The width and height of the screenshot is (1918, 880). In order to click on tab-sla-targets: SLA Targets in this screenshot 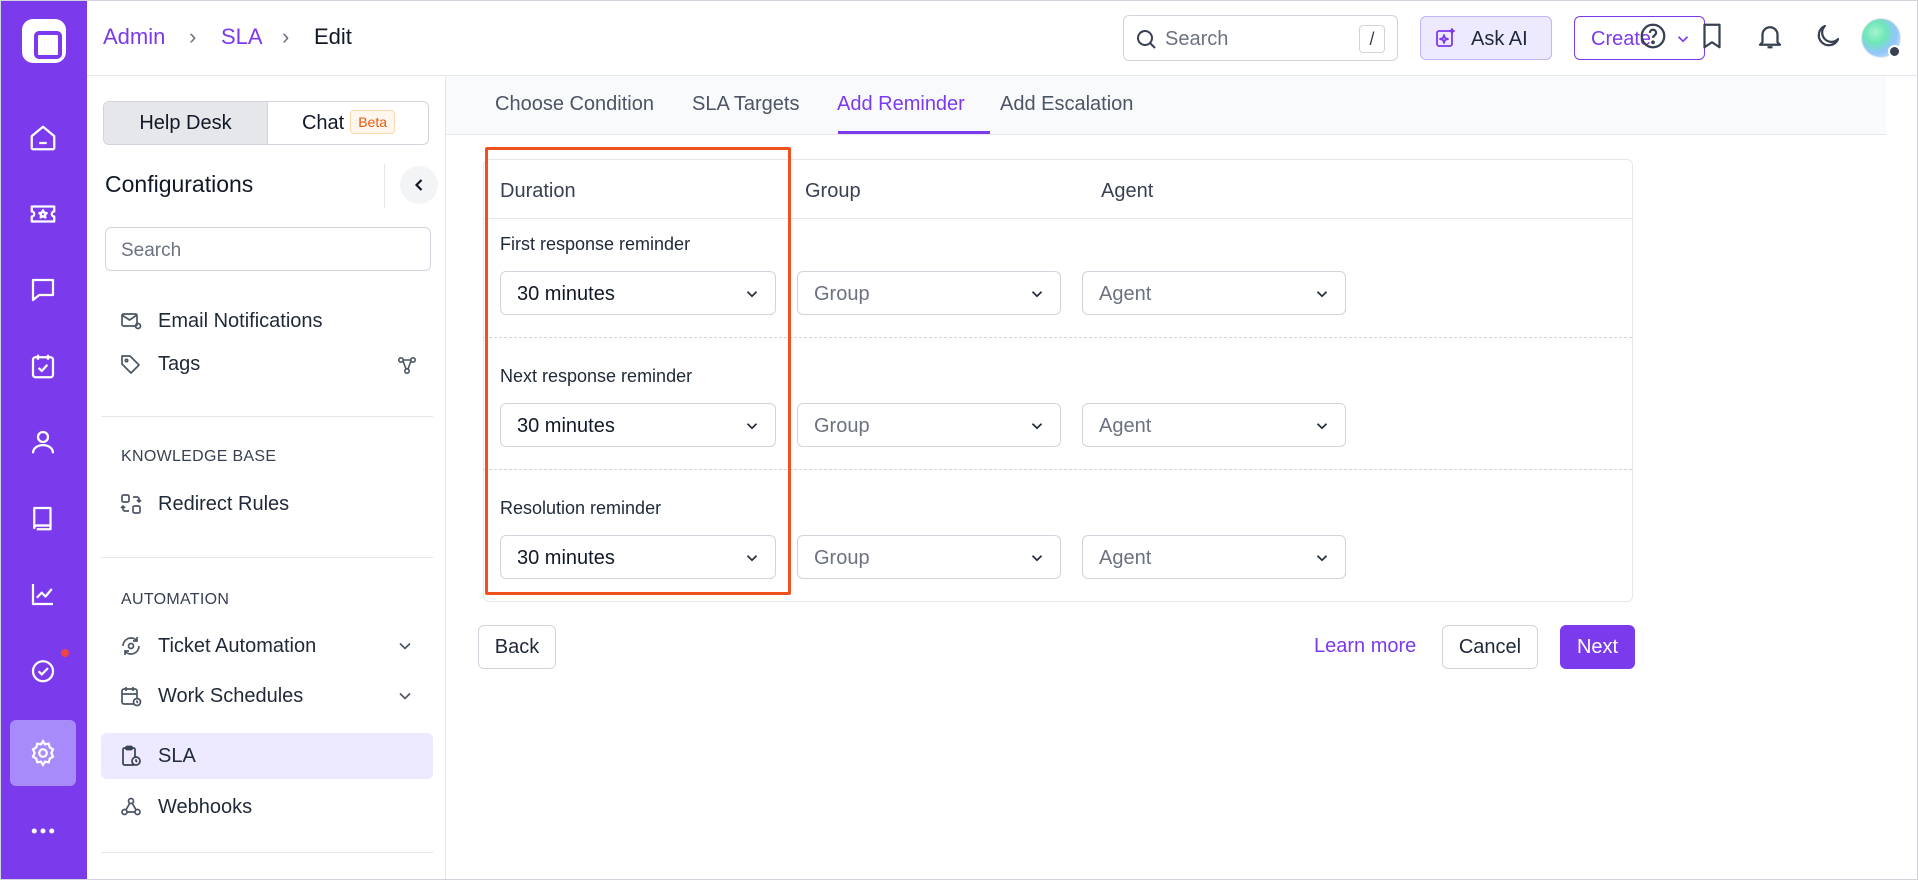, I will do `click(745, 104)`.